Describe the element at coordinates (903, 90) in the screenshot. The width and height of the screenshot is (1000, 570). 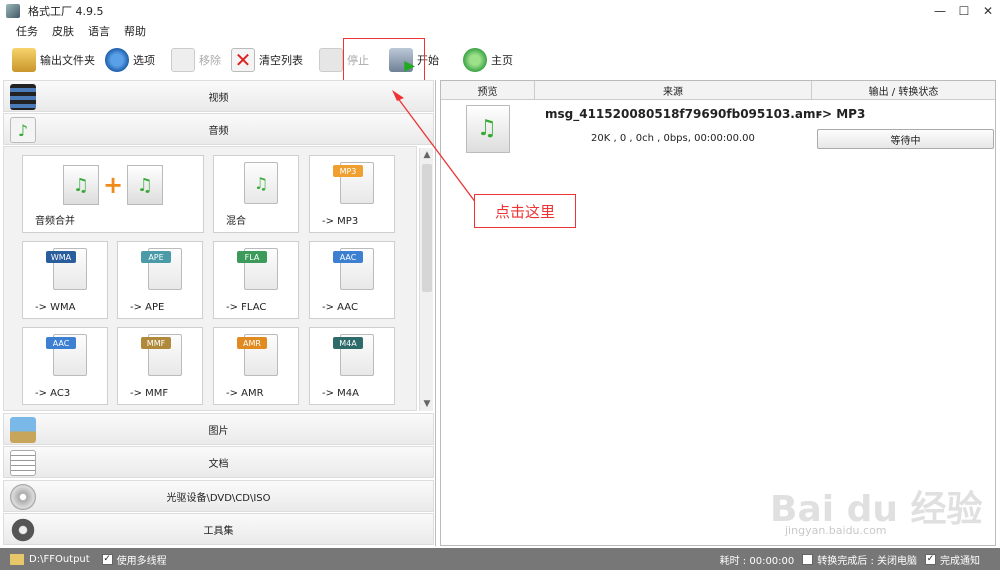
I see `column-header-output: 输出 / 转换状态` at that location.